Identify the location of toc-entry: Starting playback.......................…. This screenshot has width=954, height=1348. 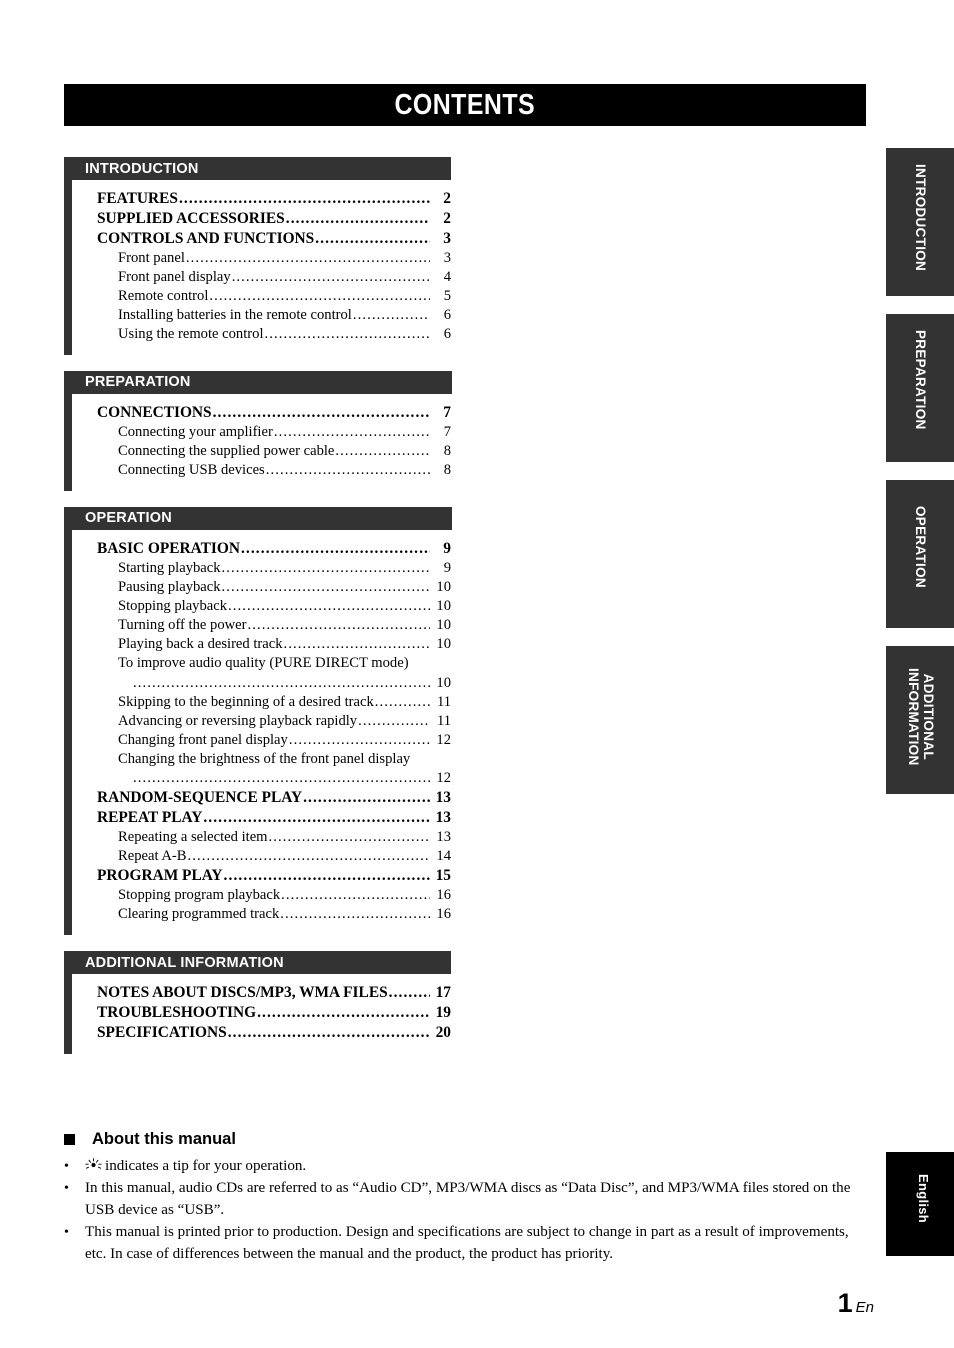
(268, 568).